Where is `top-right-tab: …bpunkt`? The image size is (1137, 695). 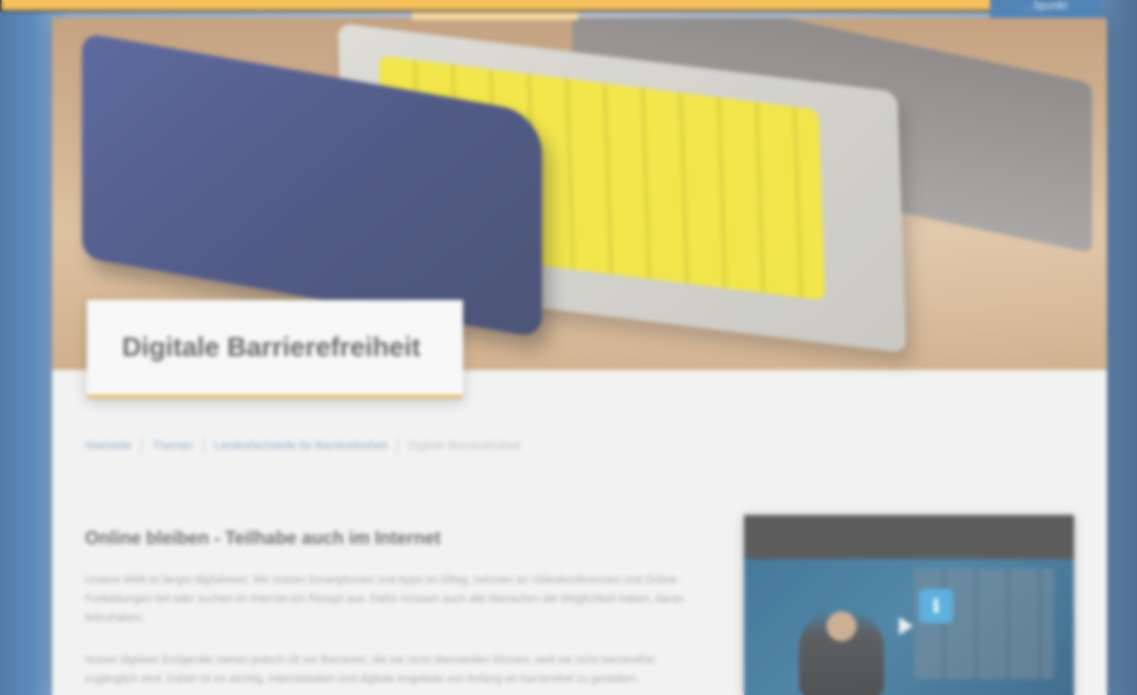
top-right-tab: …bpunkt is located at coordinates (1045, 9).